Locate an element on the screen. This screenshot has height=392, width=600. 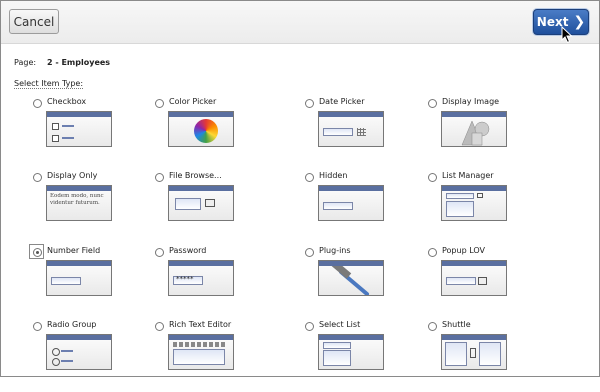
display-only-text: Eodem modo, nunc videntur futurum. is located at coordinates (77, 199).